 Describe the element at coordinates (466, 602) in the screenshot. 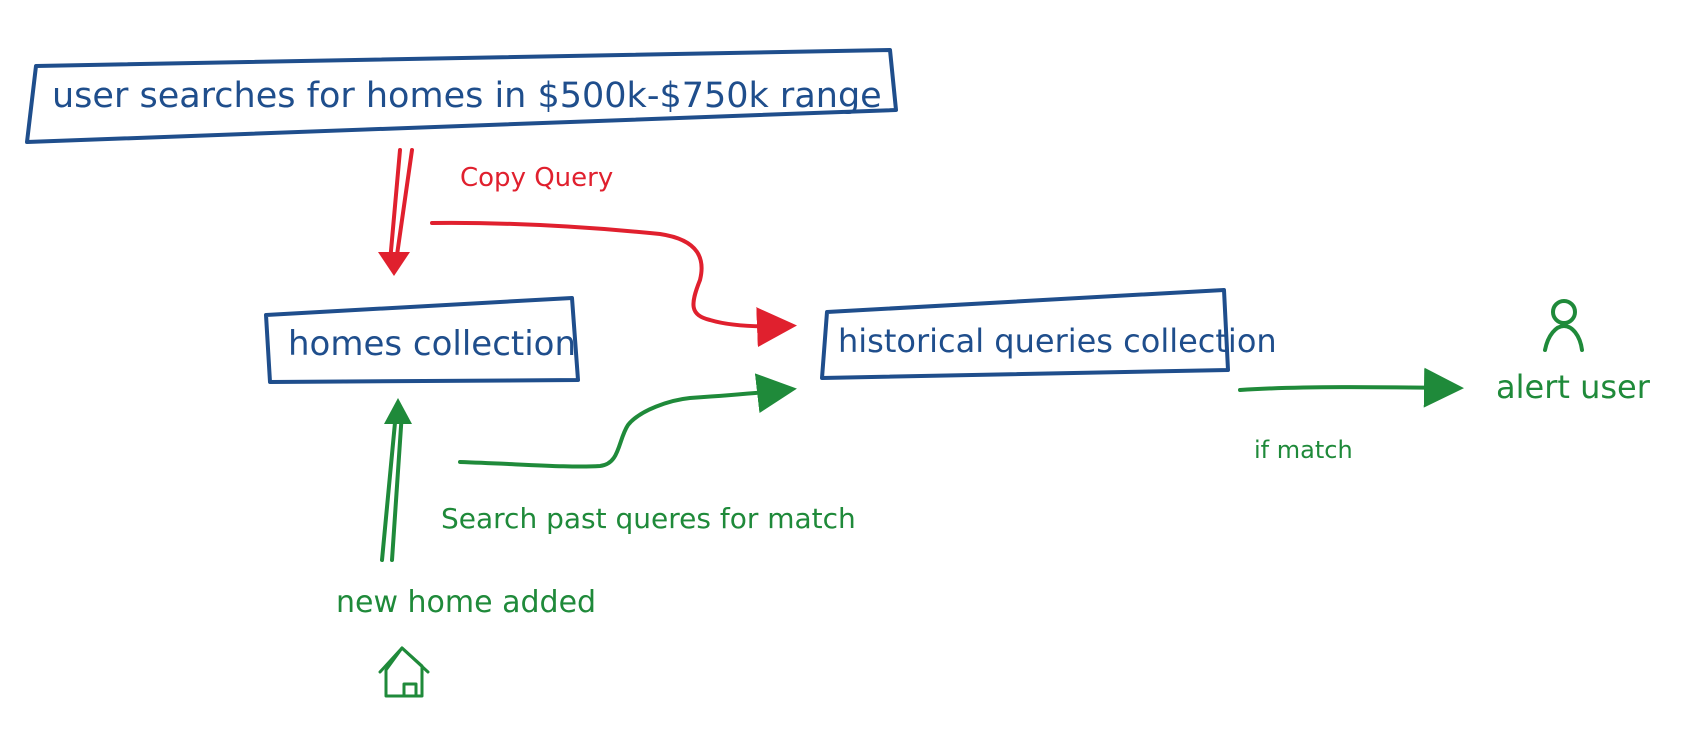

I see `new-home-added-label: new home added` at that location.